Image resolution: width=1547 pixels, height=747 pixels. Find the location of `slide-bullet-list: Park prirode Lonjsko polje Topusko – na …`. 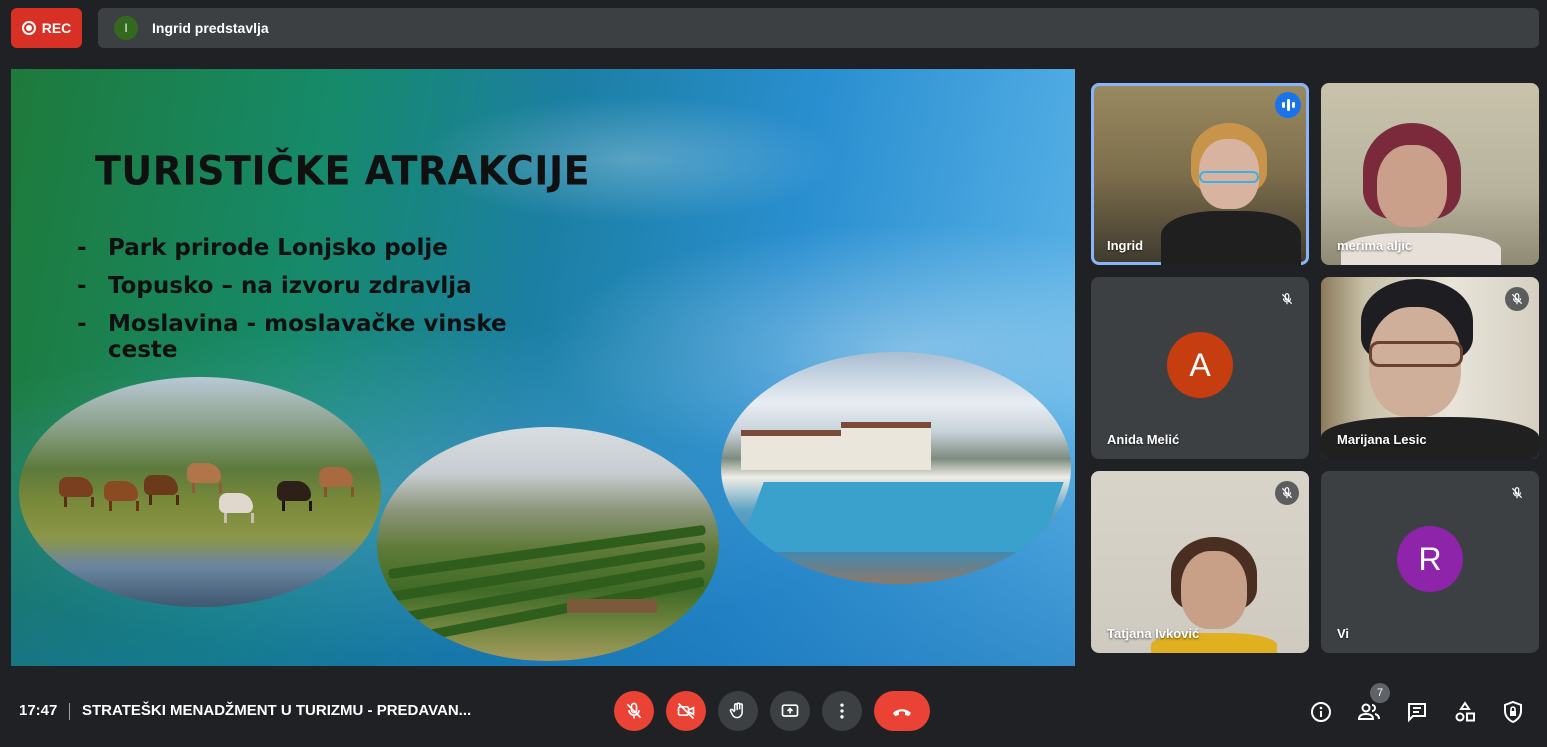

slide-bullet-list: Park prirode Lonjsko polje Topusko – na … is located at coordinates (292, 305).